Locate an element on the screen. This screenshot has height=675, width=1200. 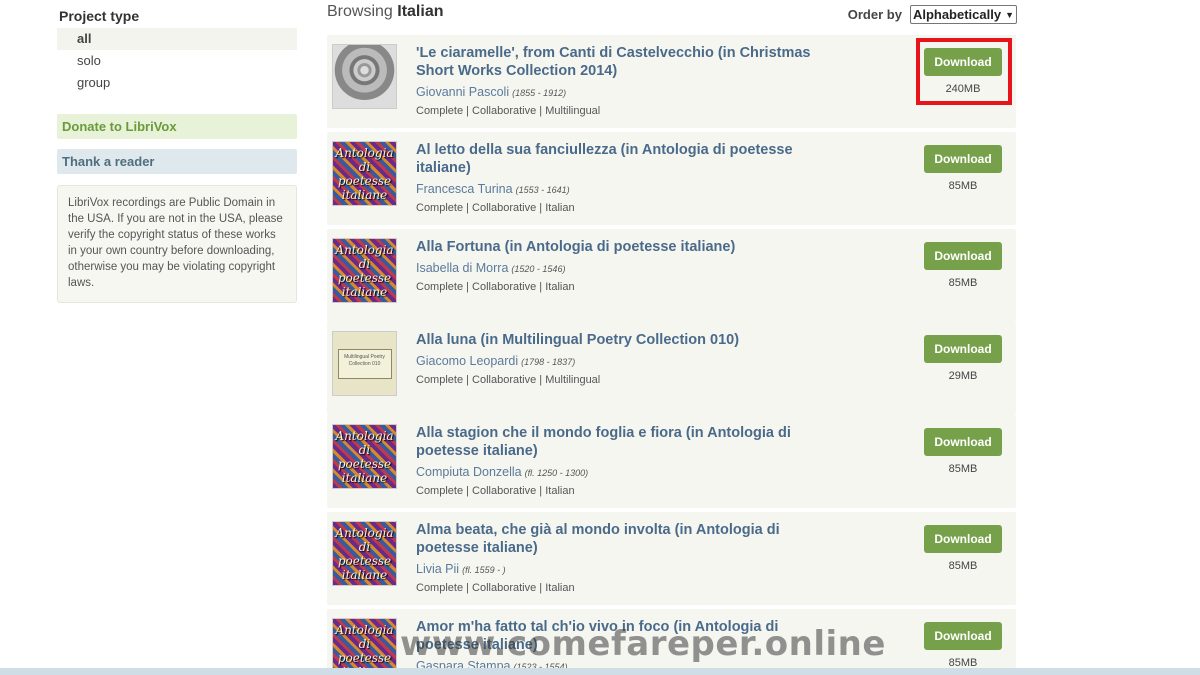
cover-image: Multilingual Poetry Collection 010 is located at coordinates (364, 363).